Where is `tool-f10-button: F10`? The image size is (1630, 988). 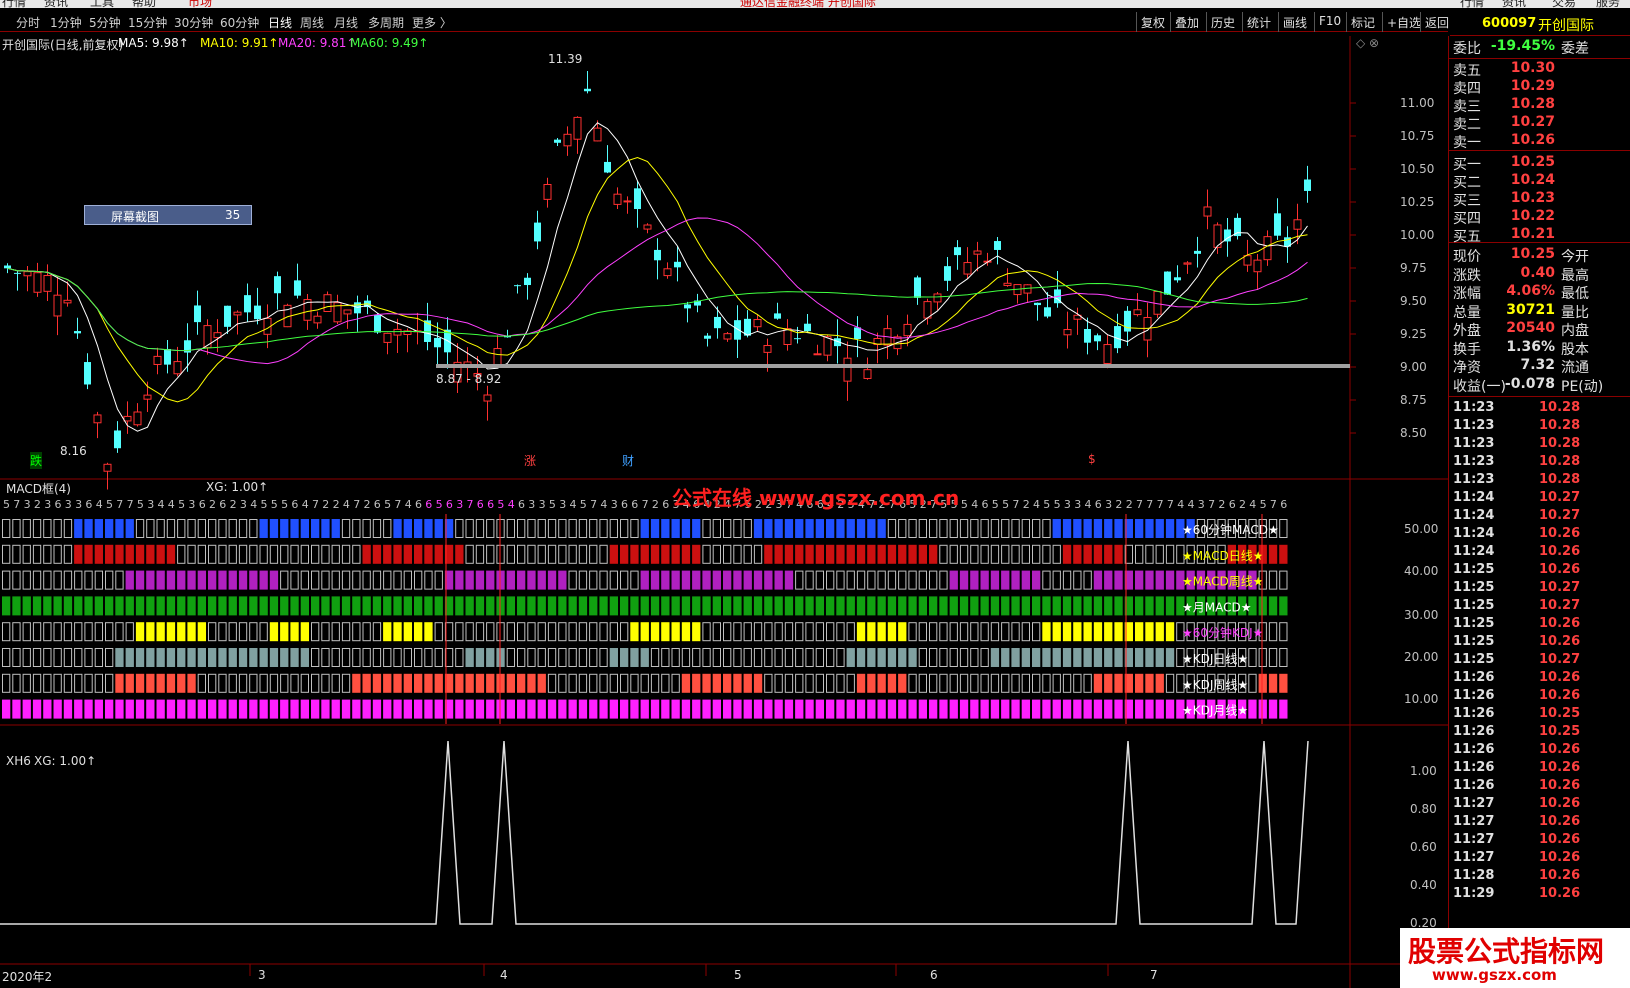
tool-f10-button: F10 is located at coordinates (1329, 22).